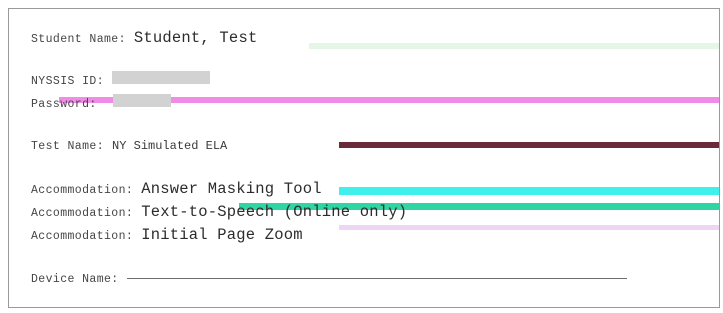  I want to click on student-name-row: Student Name: Student, Test, so click(144, 38).